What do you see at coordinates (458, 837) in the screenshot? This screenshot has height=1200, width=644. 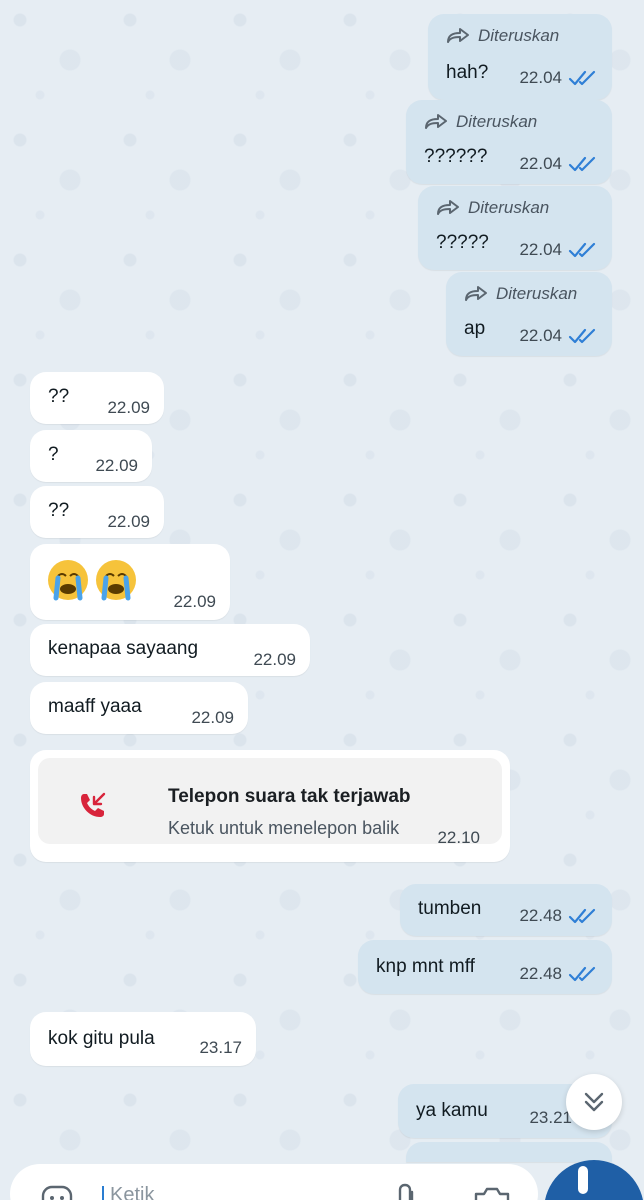 I see `missed-call-time: 22.10` at bounding box center [458, 837].